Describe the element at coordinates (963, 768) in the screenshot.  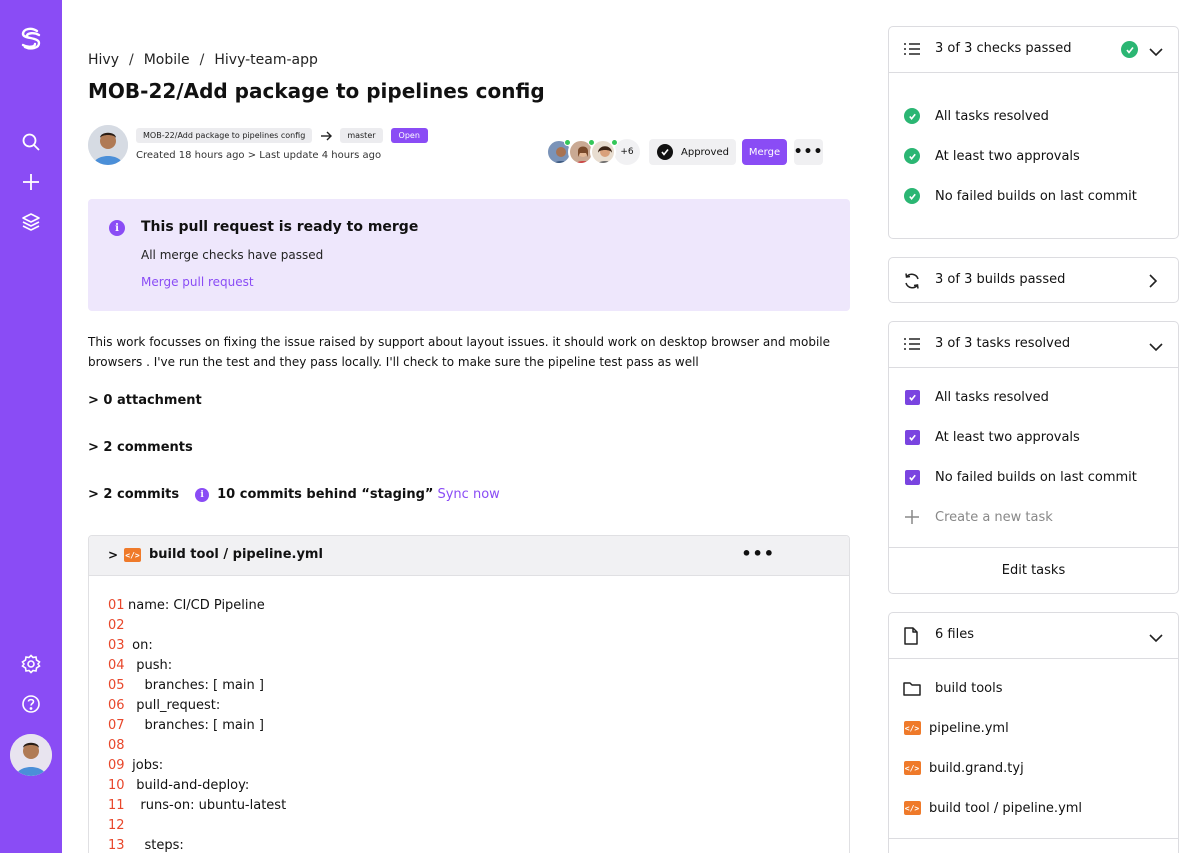
I see `file-item: </> build.grand.tyj` at that location.